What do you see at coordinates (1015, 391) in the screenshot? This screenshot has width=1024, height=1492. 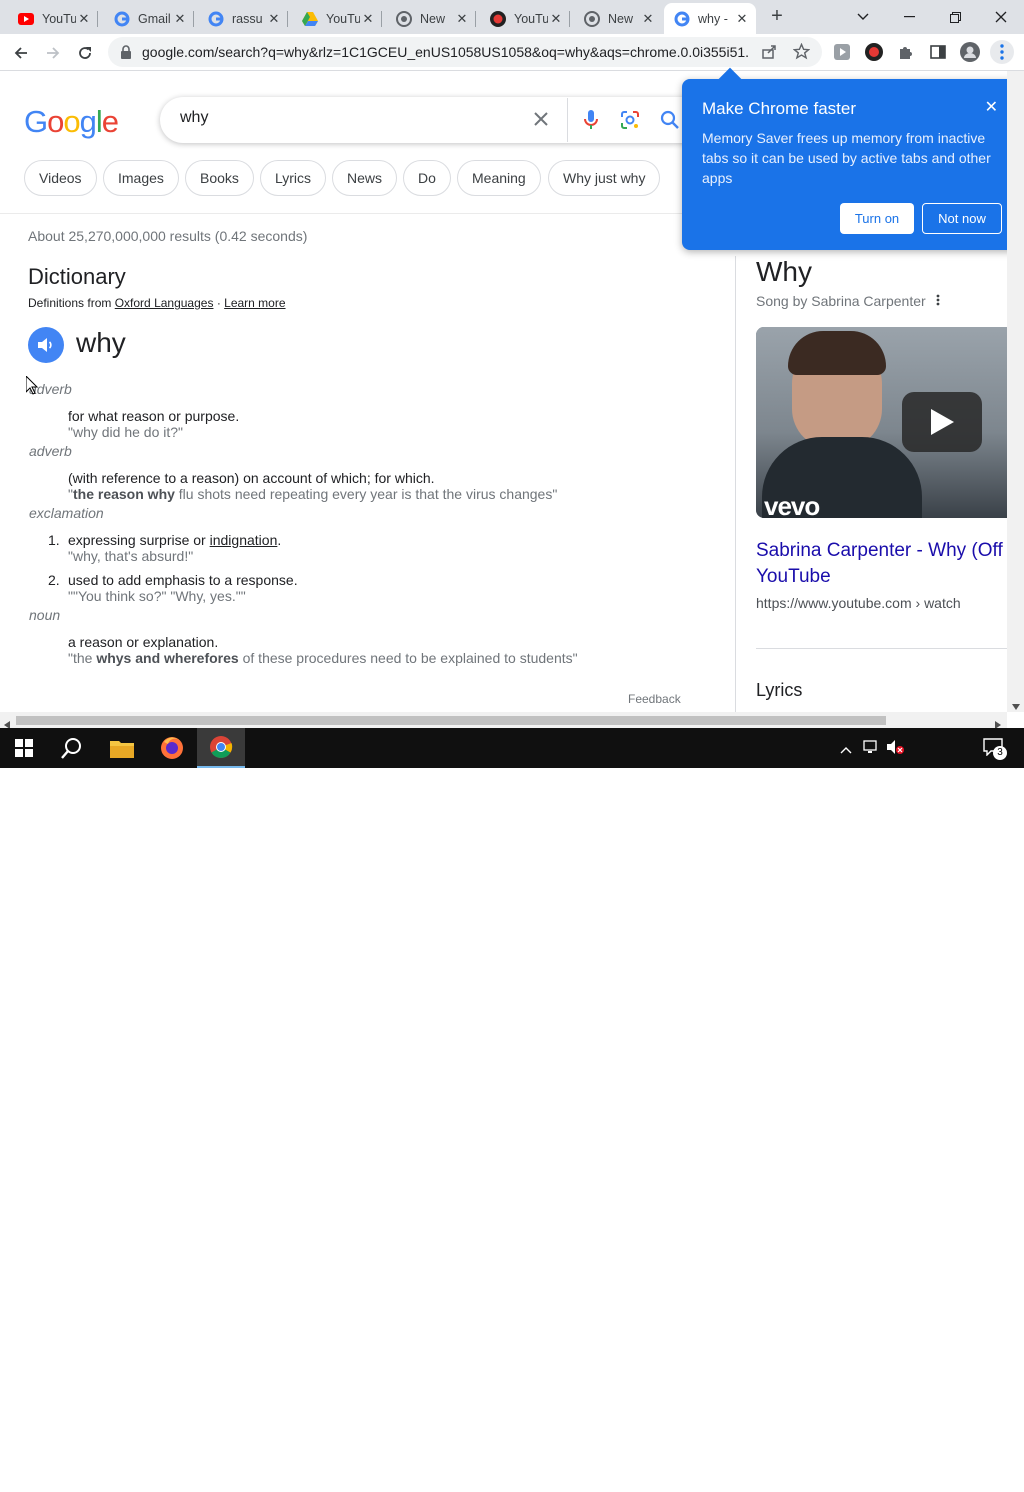 I see `vertical-scrollbar` at bounding box center [1015, 391].